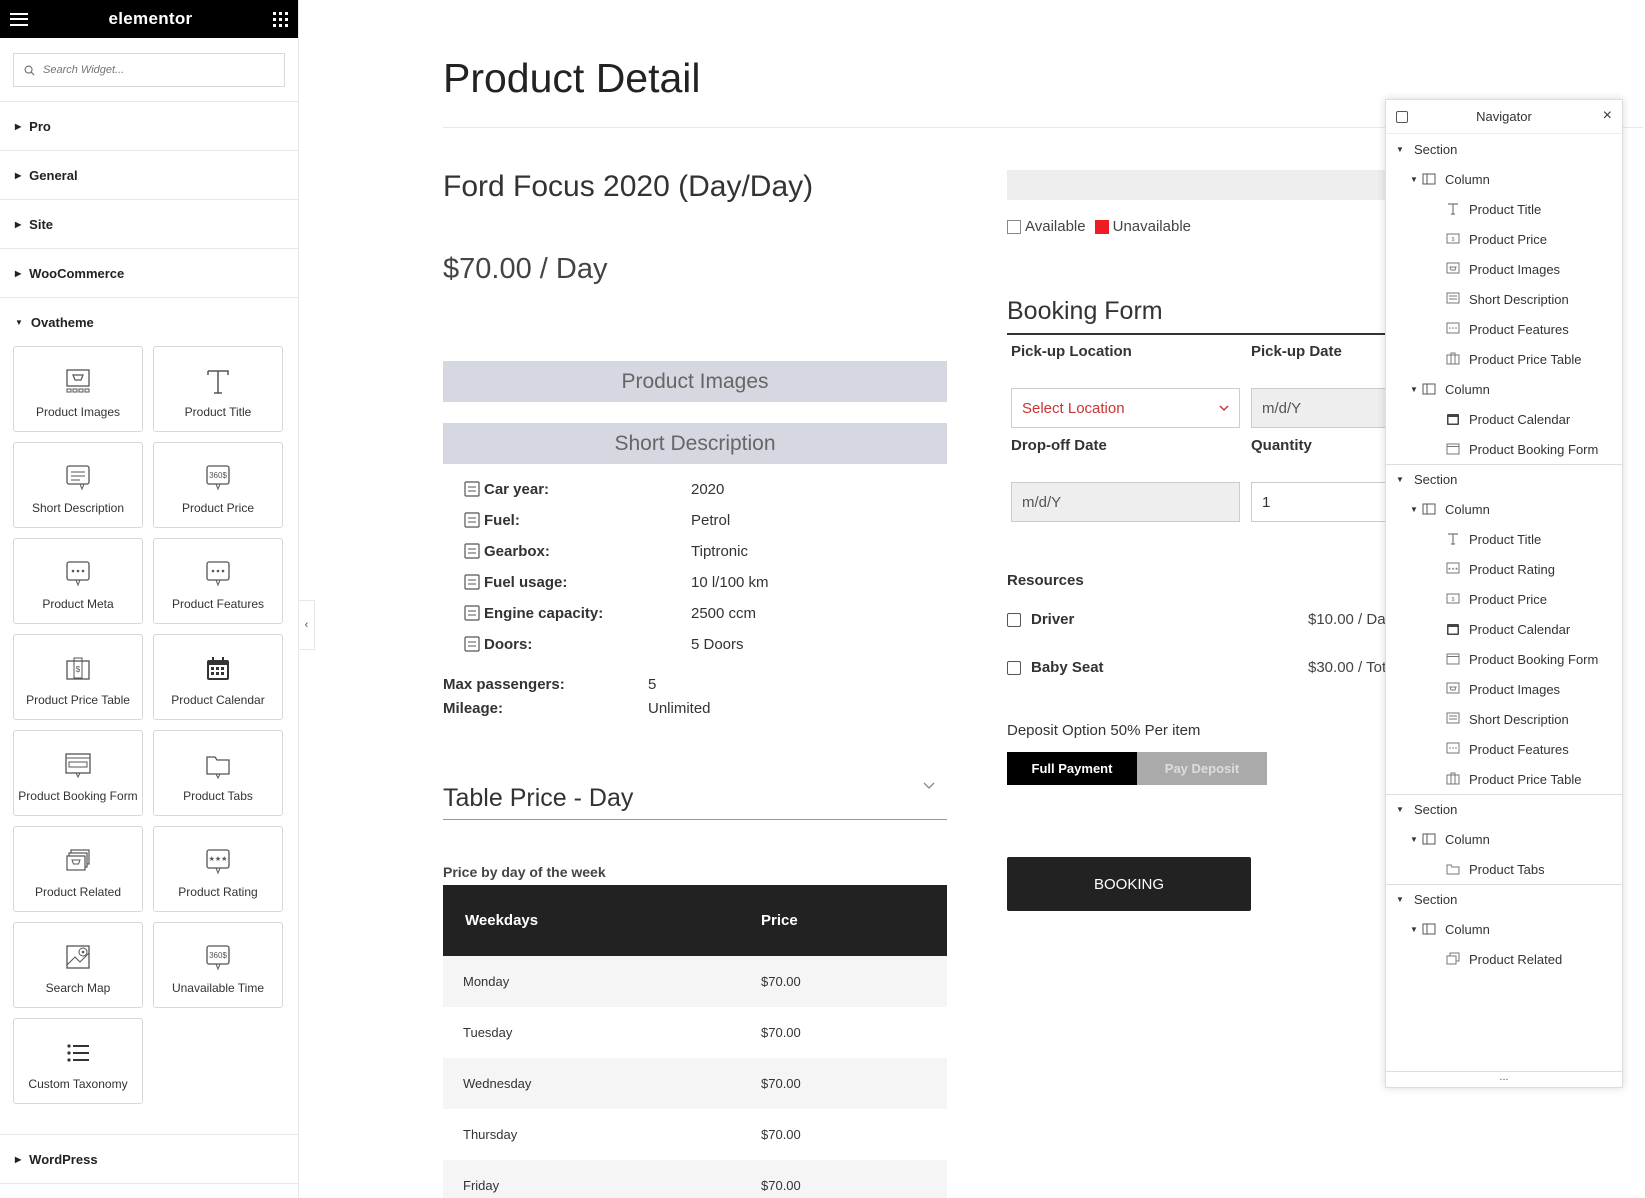 The image size is (1645, 1198). I want to click on resource-driver: Driver, so click(1040, 619).